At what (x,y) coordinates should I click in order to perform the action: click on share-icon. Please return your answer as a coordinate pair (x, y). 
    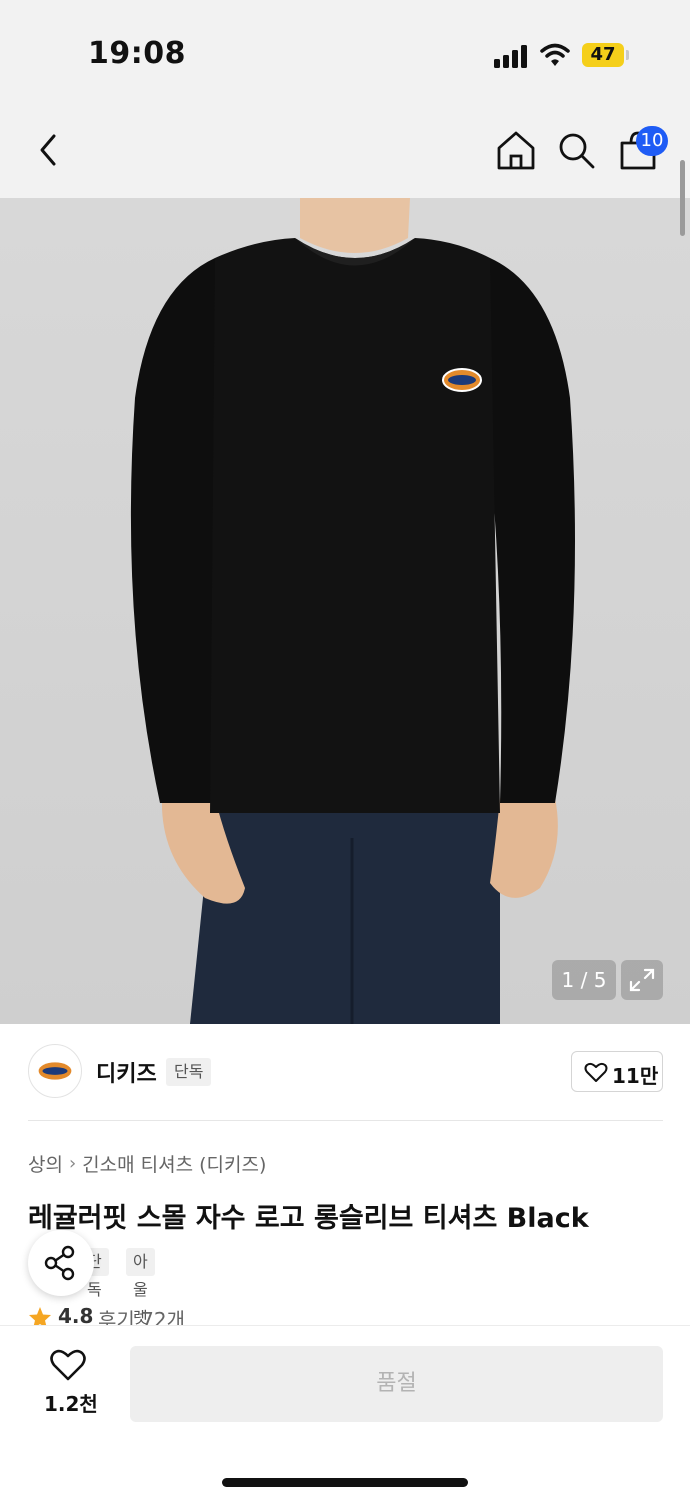
    Looking at the image, I should click on (61, 1263).